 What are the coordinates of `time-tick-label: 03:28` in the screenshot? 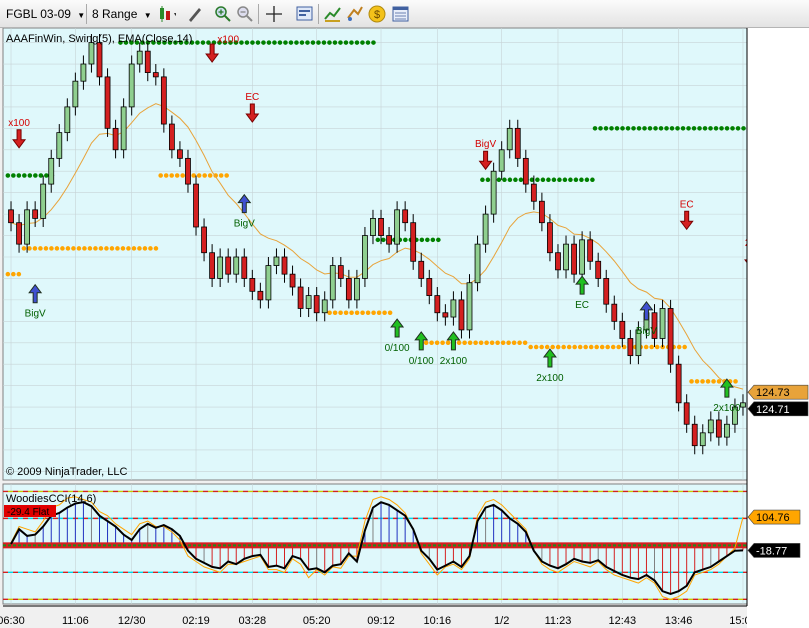 It's located at (253, 621).